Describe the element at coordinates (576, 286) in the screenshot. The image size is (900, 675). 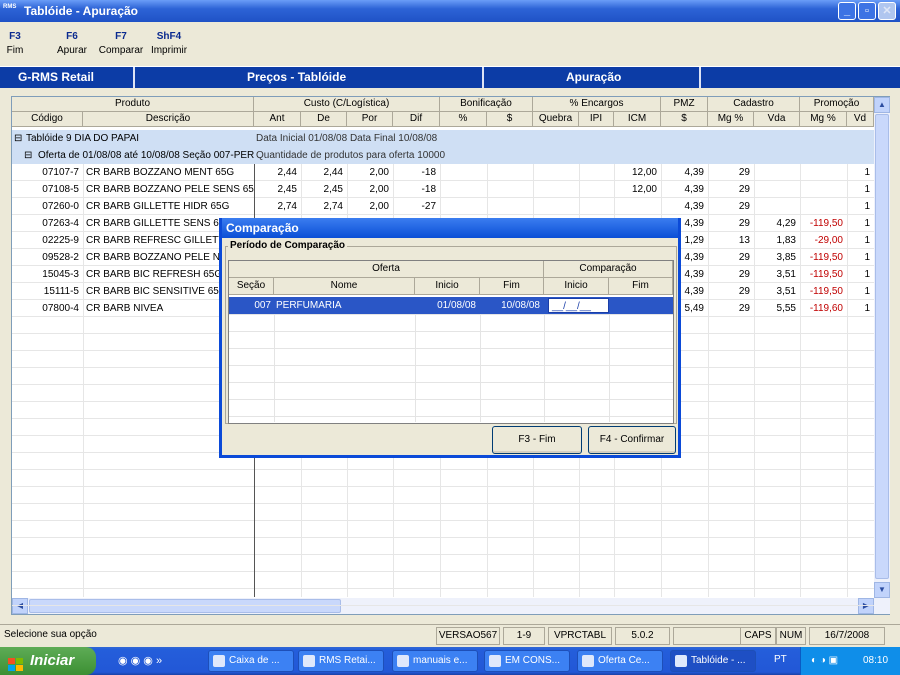
I see `col-comp-inicio: Inicio` at that location.